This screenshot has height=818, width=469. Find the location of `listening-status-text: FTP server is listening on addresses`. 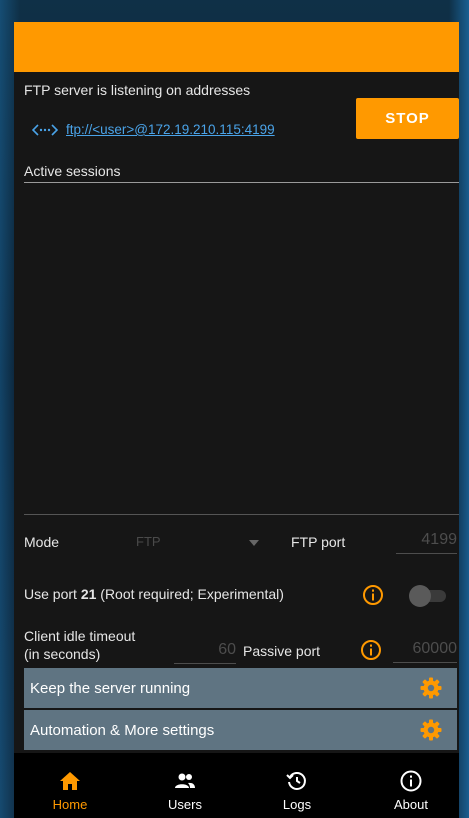

listening-status-text: FTP server is listening on addresses is located at coordinates (137, 90).